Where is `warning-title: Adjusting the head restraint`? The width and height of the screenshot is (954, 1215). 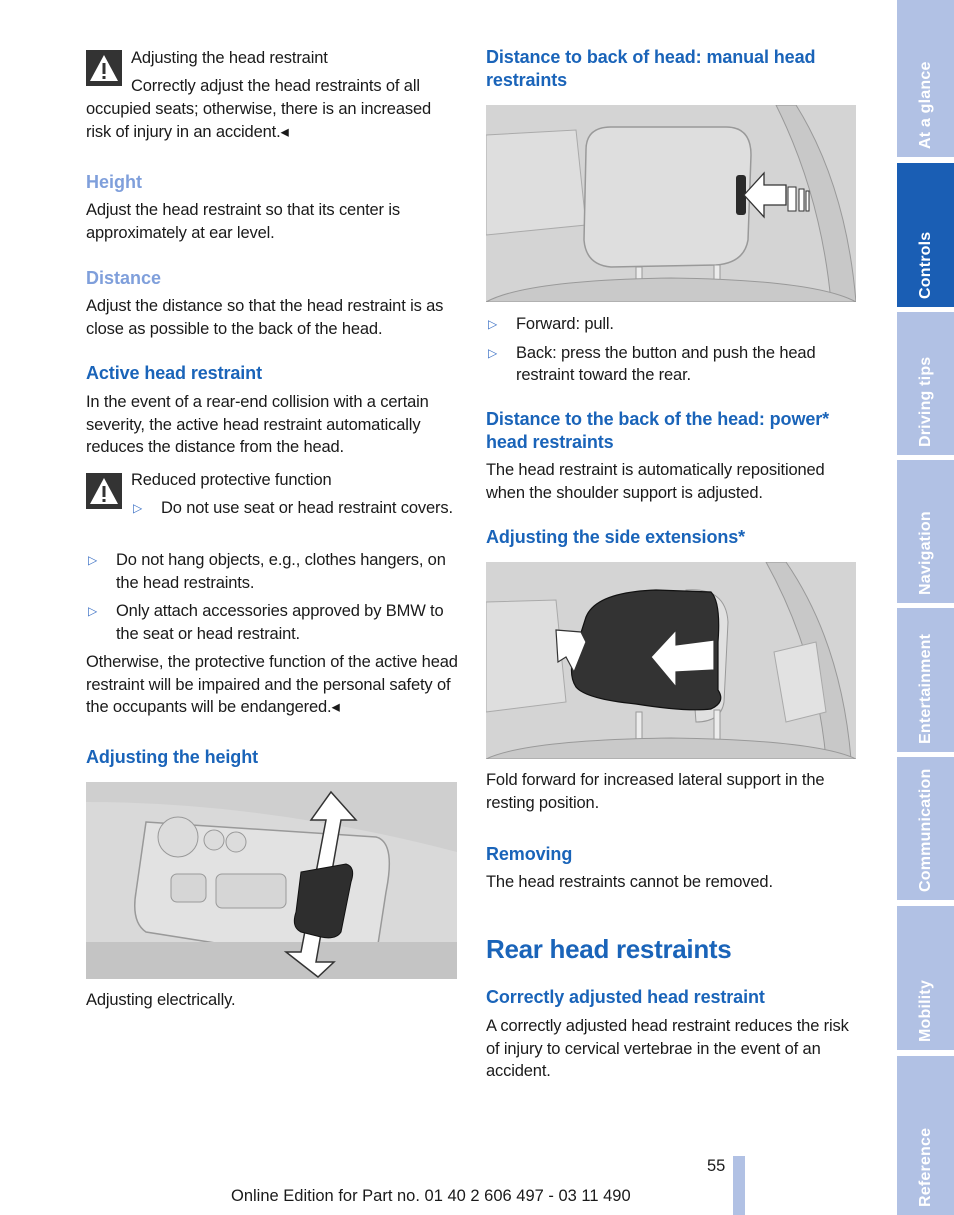 warning-title: Adjusting the head restraint is located at coordinates (229, 58).